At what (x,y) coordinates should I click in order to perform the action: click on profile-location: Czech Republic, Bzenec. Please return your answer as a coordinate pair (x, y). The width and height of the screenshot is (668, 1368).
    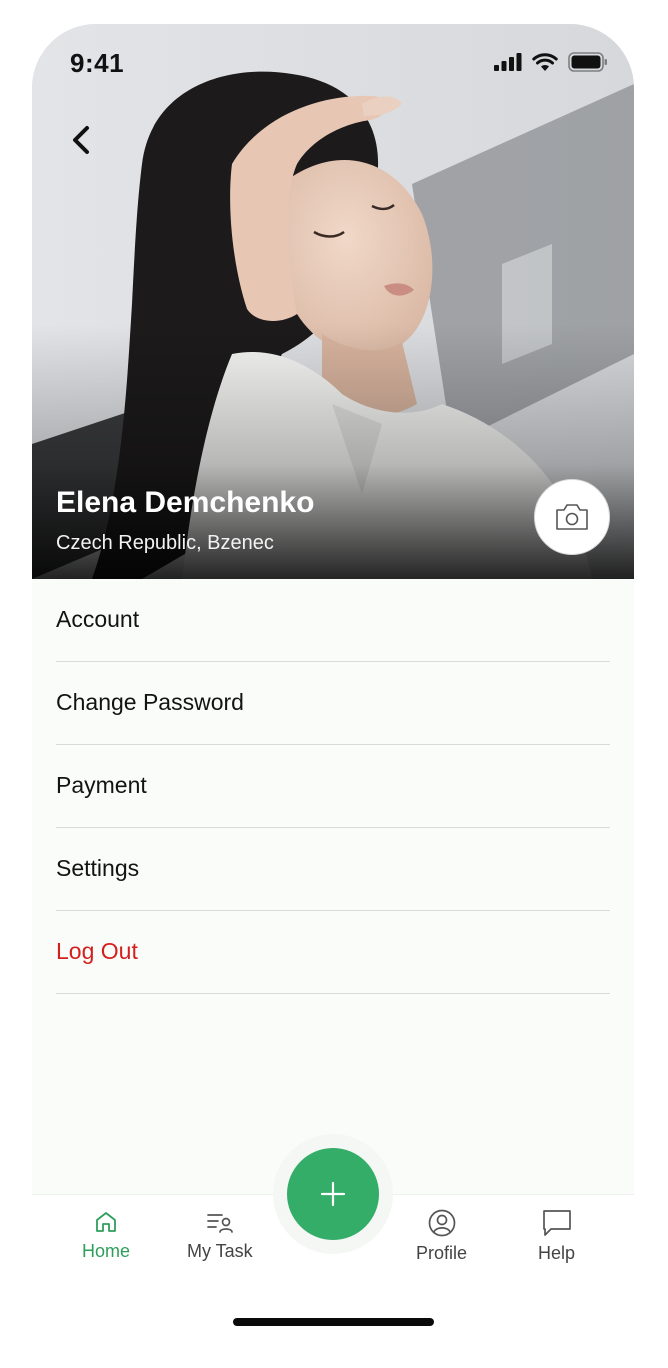
    Looking at the image, I should click on (165, 543).